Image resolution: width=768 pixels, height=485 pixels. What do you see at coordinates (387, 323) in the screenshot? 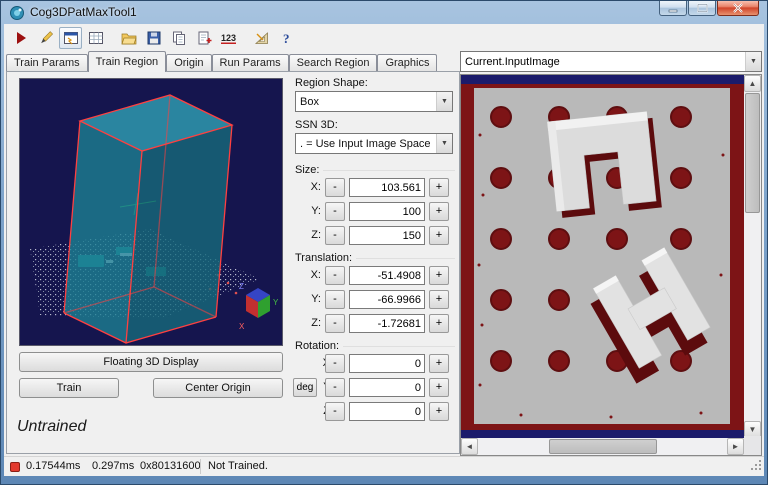
I see `translation-z-input` at bounding box center [387, 323].